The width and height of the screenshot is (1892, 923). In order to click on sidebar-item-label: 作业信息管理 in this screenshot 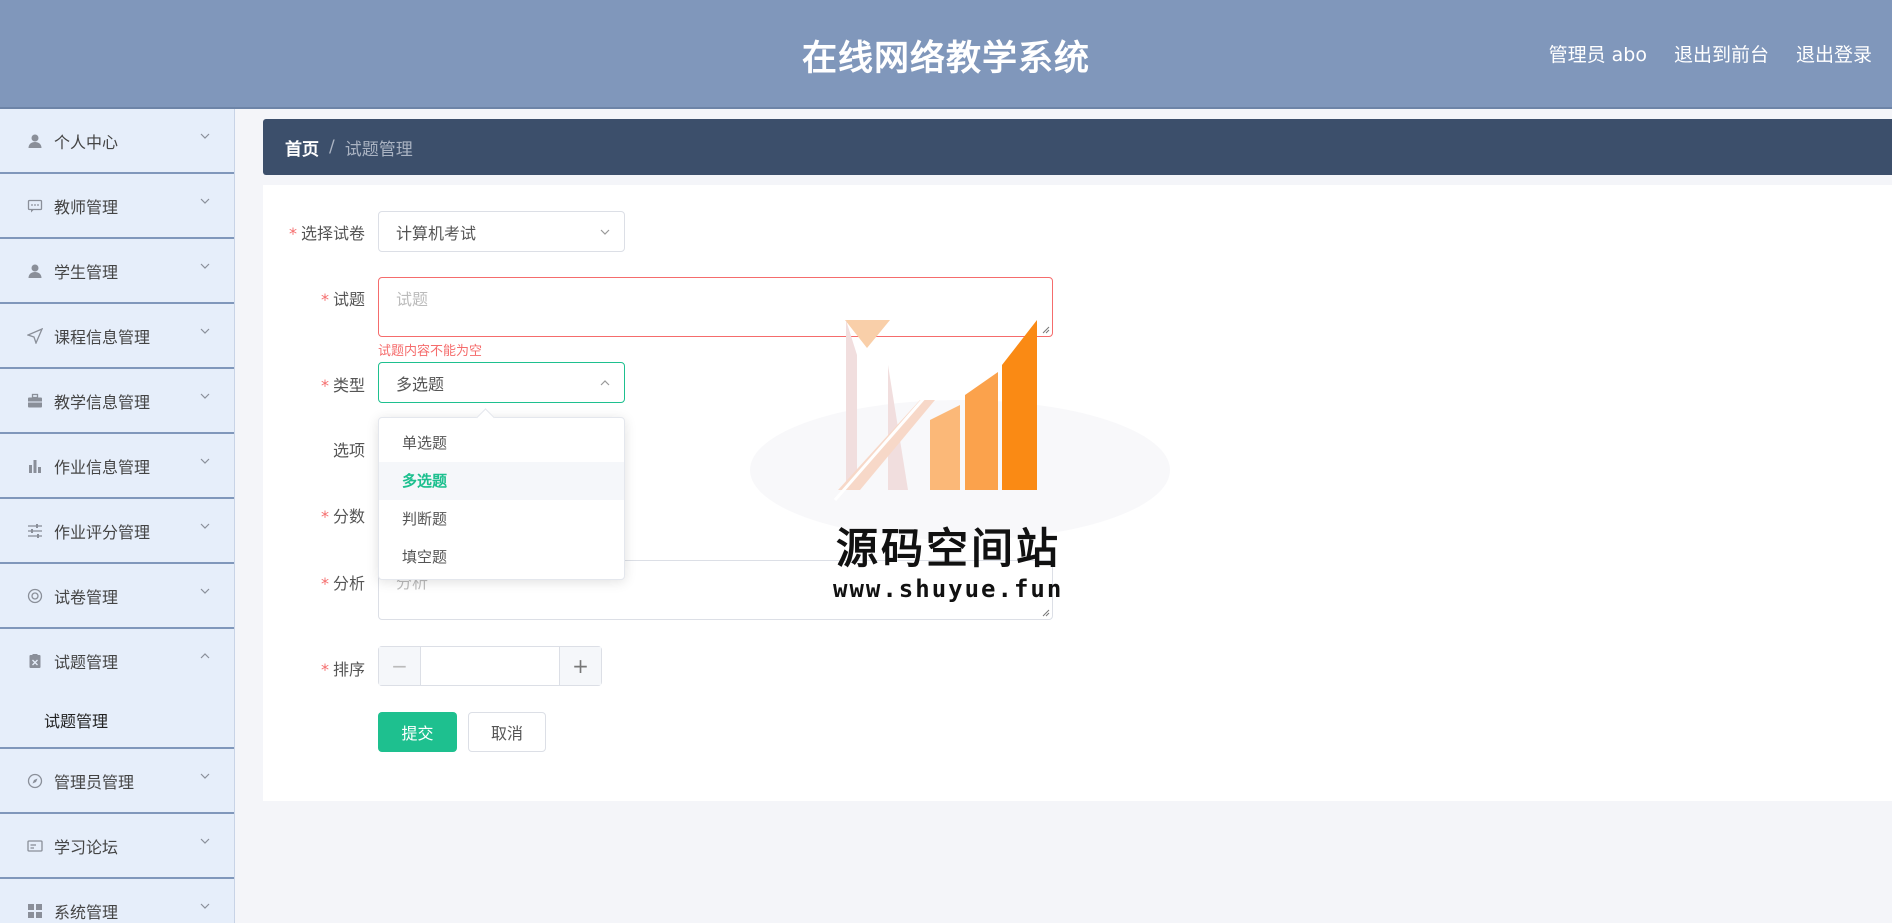, I will do `click(102, 467)`.